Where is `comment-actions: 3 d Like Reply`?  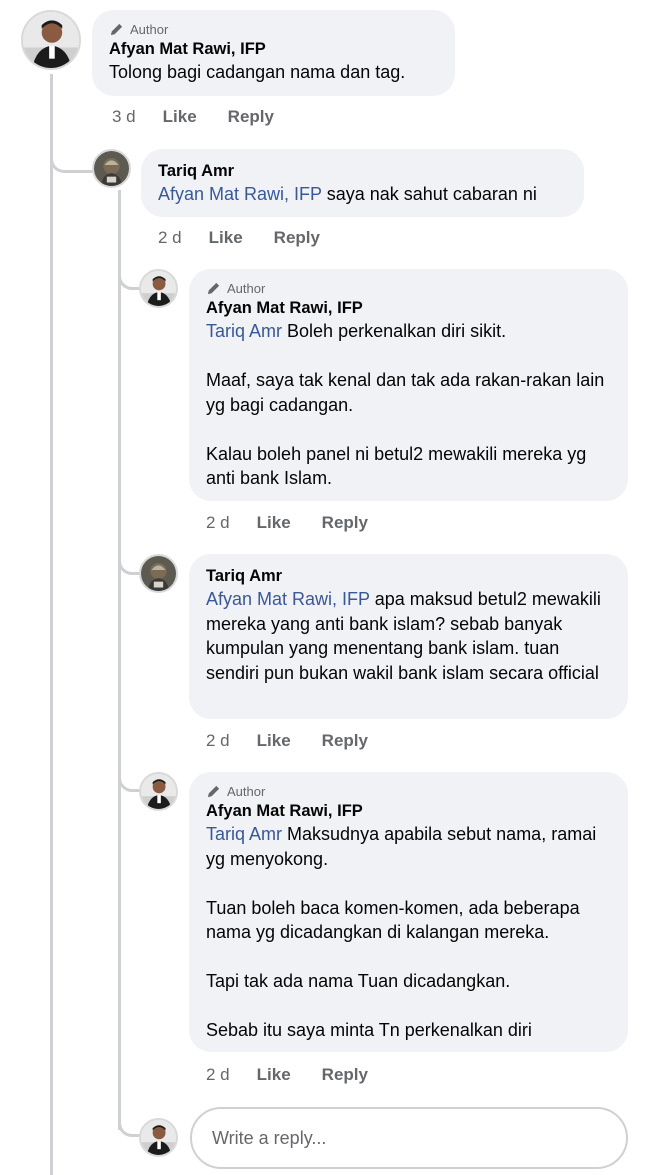
comment-actions: 3 d Like Reply is located at coordinates (208, 117).